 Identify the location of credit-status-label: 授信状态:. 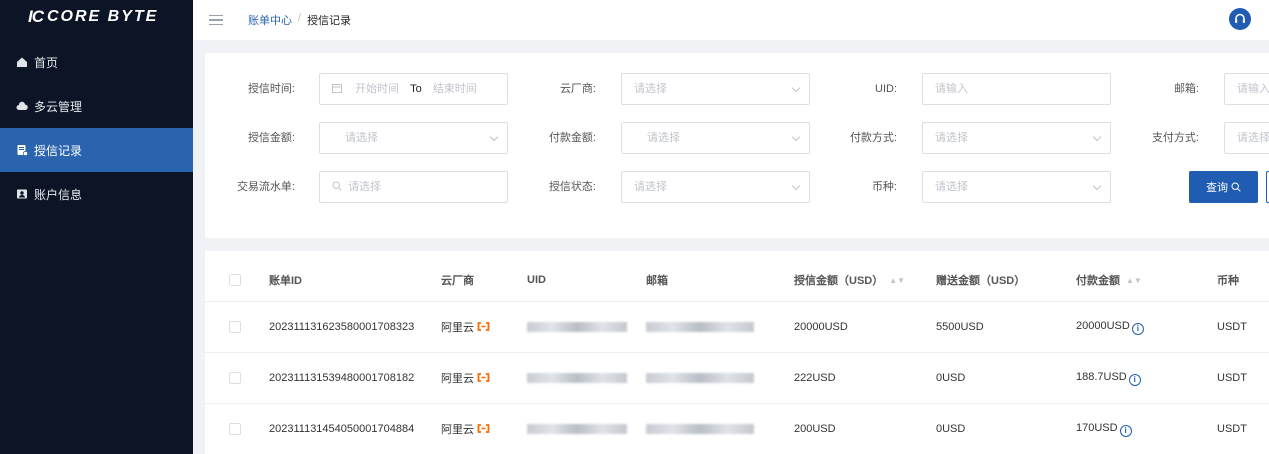
(572, 187).